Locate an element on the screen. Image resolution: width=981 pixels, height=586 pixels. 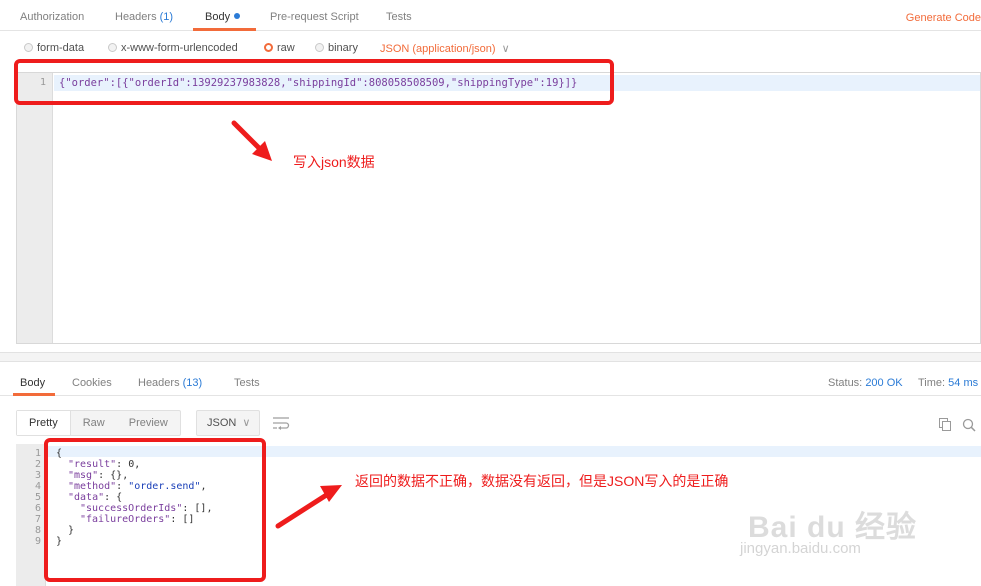
content-type-dropdown: JSON (application/json) ∨ is located at coordinates (445, 48).